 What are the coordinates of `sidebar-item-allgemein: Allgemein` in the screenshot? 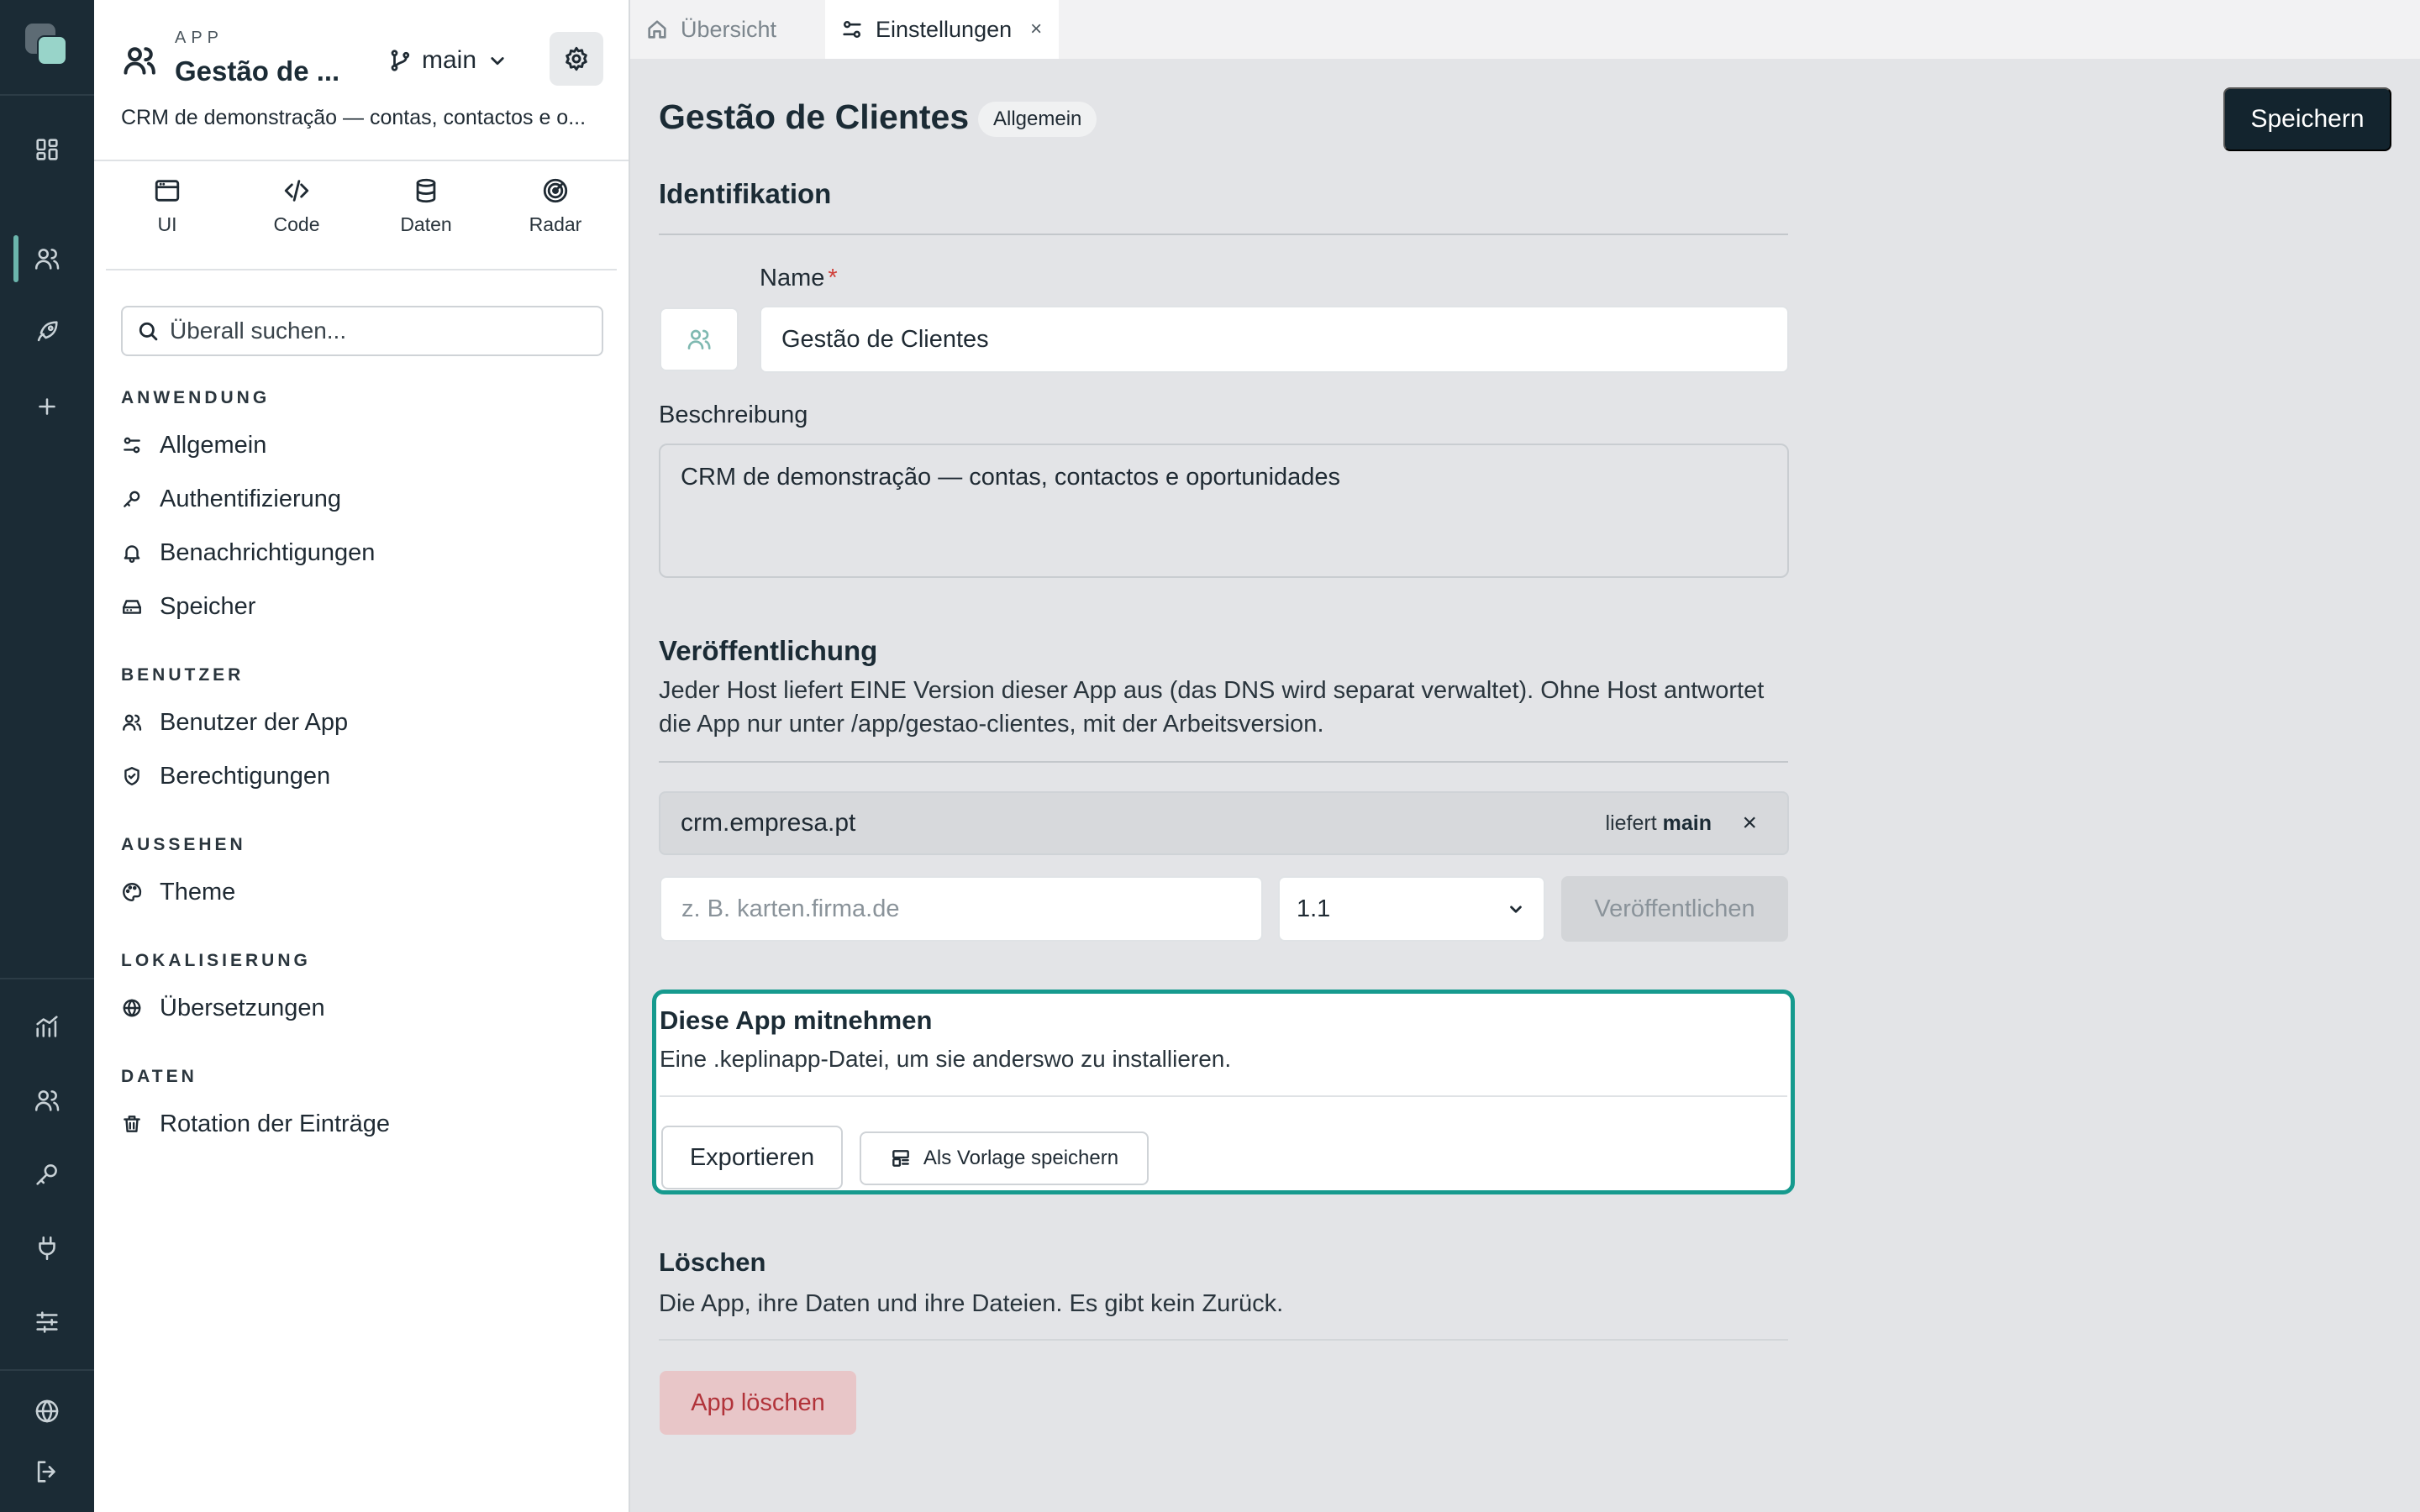 It's located at (193, 445).